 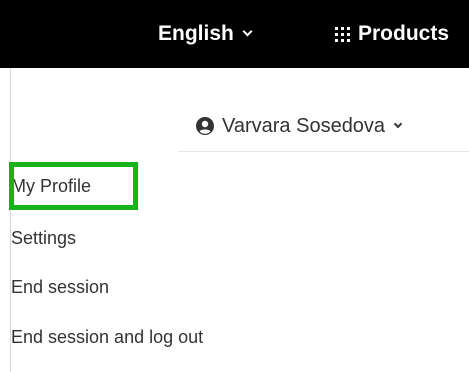 I want to click on menu-divider, so click(x=323, y=151).